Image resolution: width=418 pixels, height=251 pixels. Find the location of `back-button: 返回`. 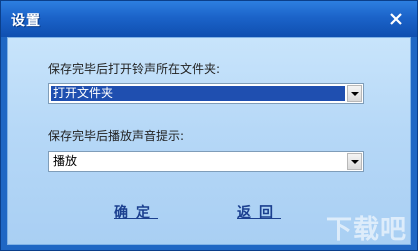

back-button: 返回 is located at coordinates (259, 212).